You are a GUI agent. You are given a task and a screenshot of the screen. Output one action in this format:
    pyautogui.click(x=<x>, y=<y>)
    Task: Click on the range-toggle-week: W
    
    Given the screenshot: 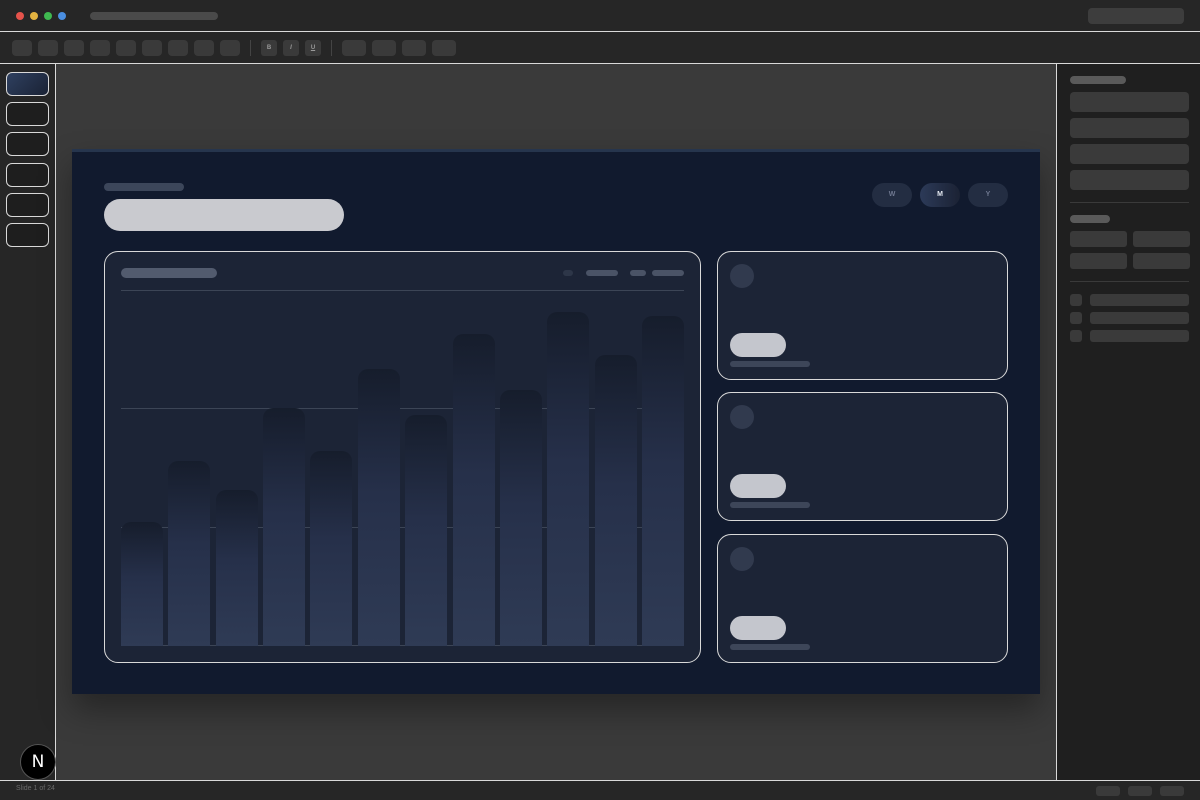 What is the action you would take?
    pyautogui.click(x=892, y=195)
    